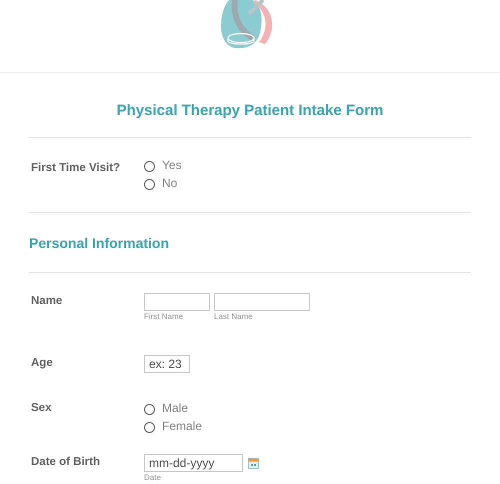 The height and width of the screenshot is (484, 500). What do you see at coordinates (153, 477) in the screenshot?
I see `field-sublabel: Date` at bounding box center [153, 477].